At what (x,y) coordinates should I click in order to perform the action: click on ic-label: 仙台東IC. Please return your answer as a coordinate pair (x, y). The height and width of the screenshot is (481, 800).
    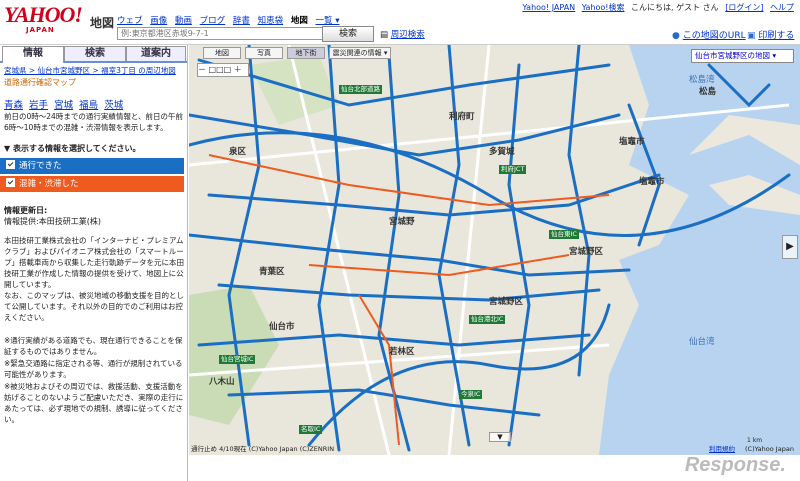
    Looking at the image, I should click on (564, 234).